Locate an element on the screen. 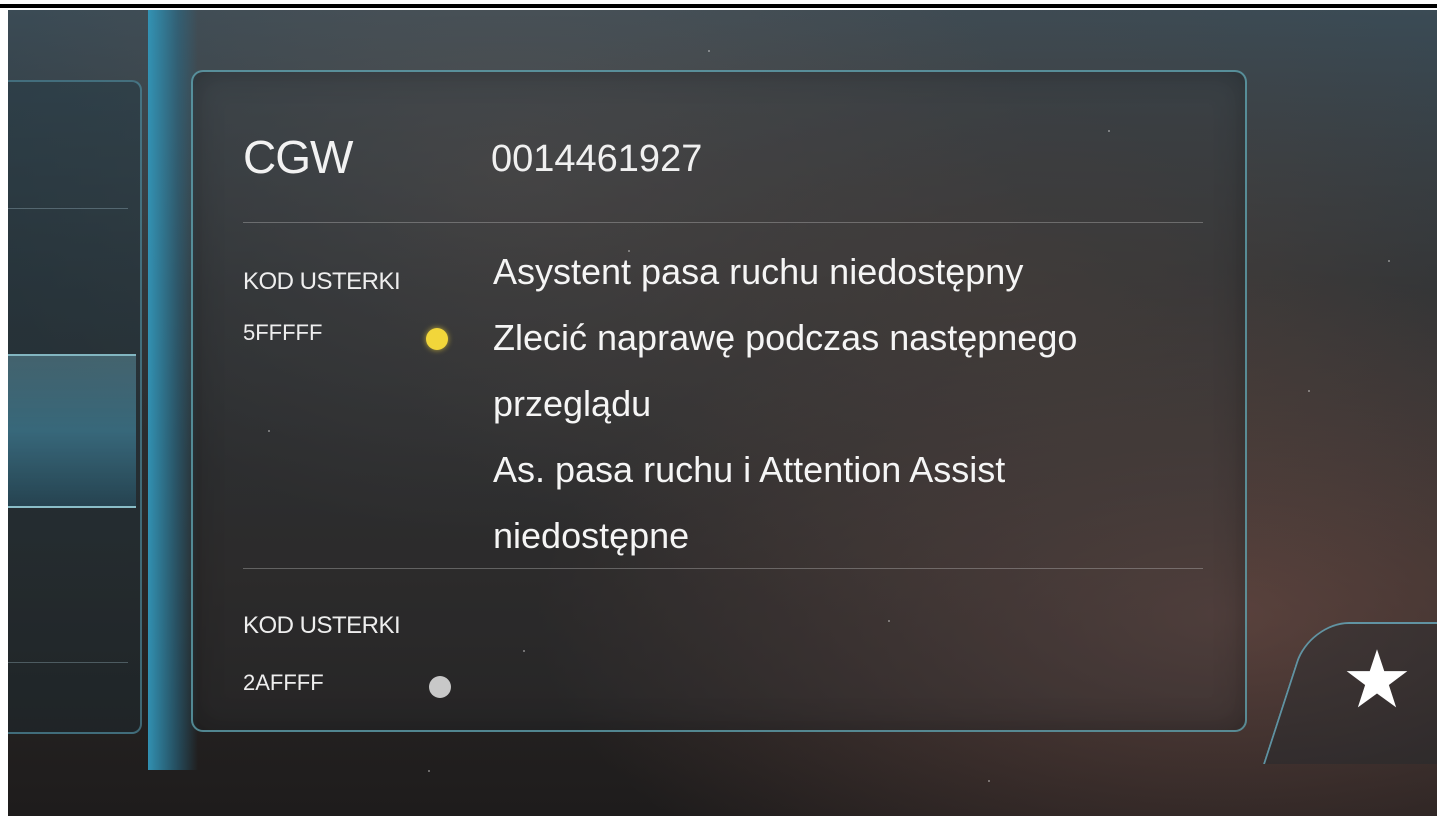 The height and width of the screenshot is (816, 1437). fault-code: 5FFFFF is located at coordinates (283, 332).